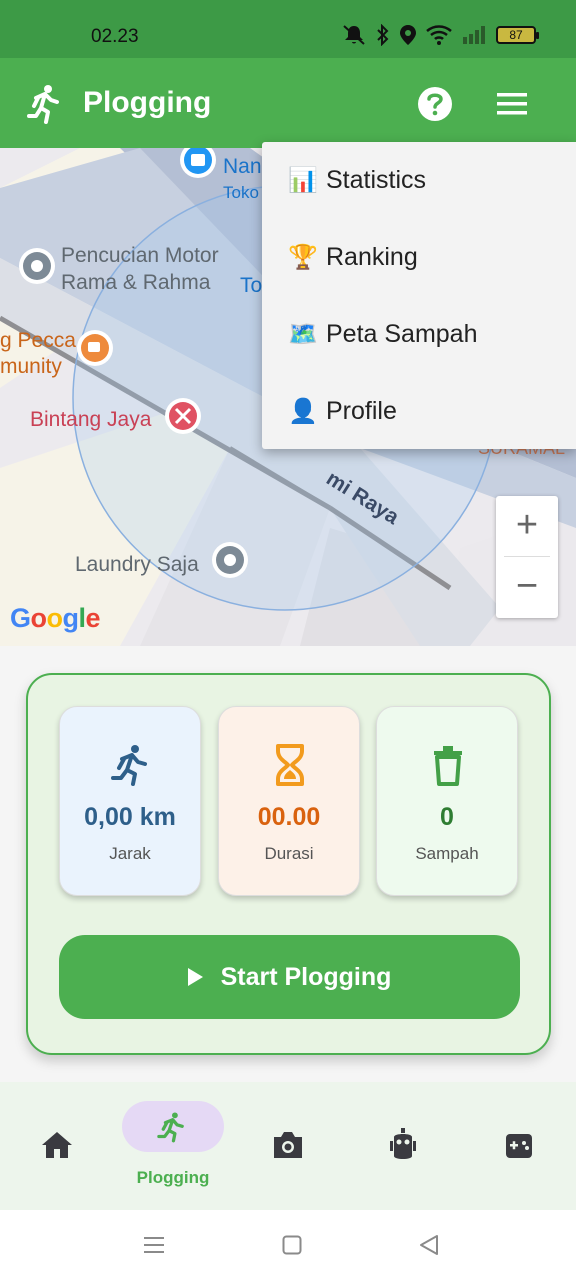 The image size is (576, 1280). Describe the element at coordinates (173, 1177) in the screenshot. I see `nav-plogging-label: Plogging` at that location.